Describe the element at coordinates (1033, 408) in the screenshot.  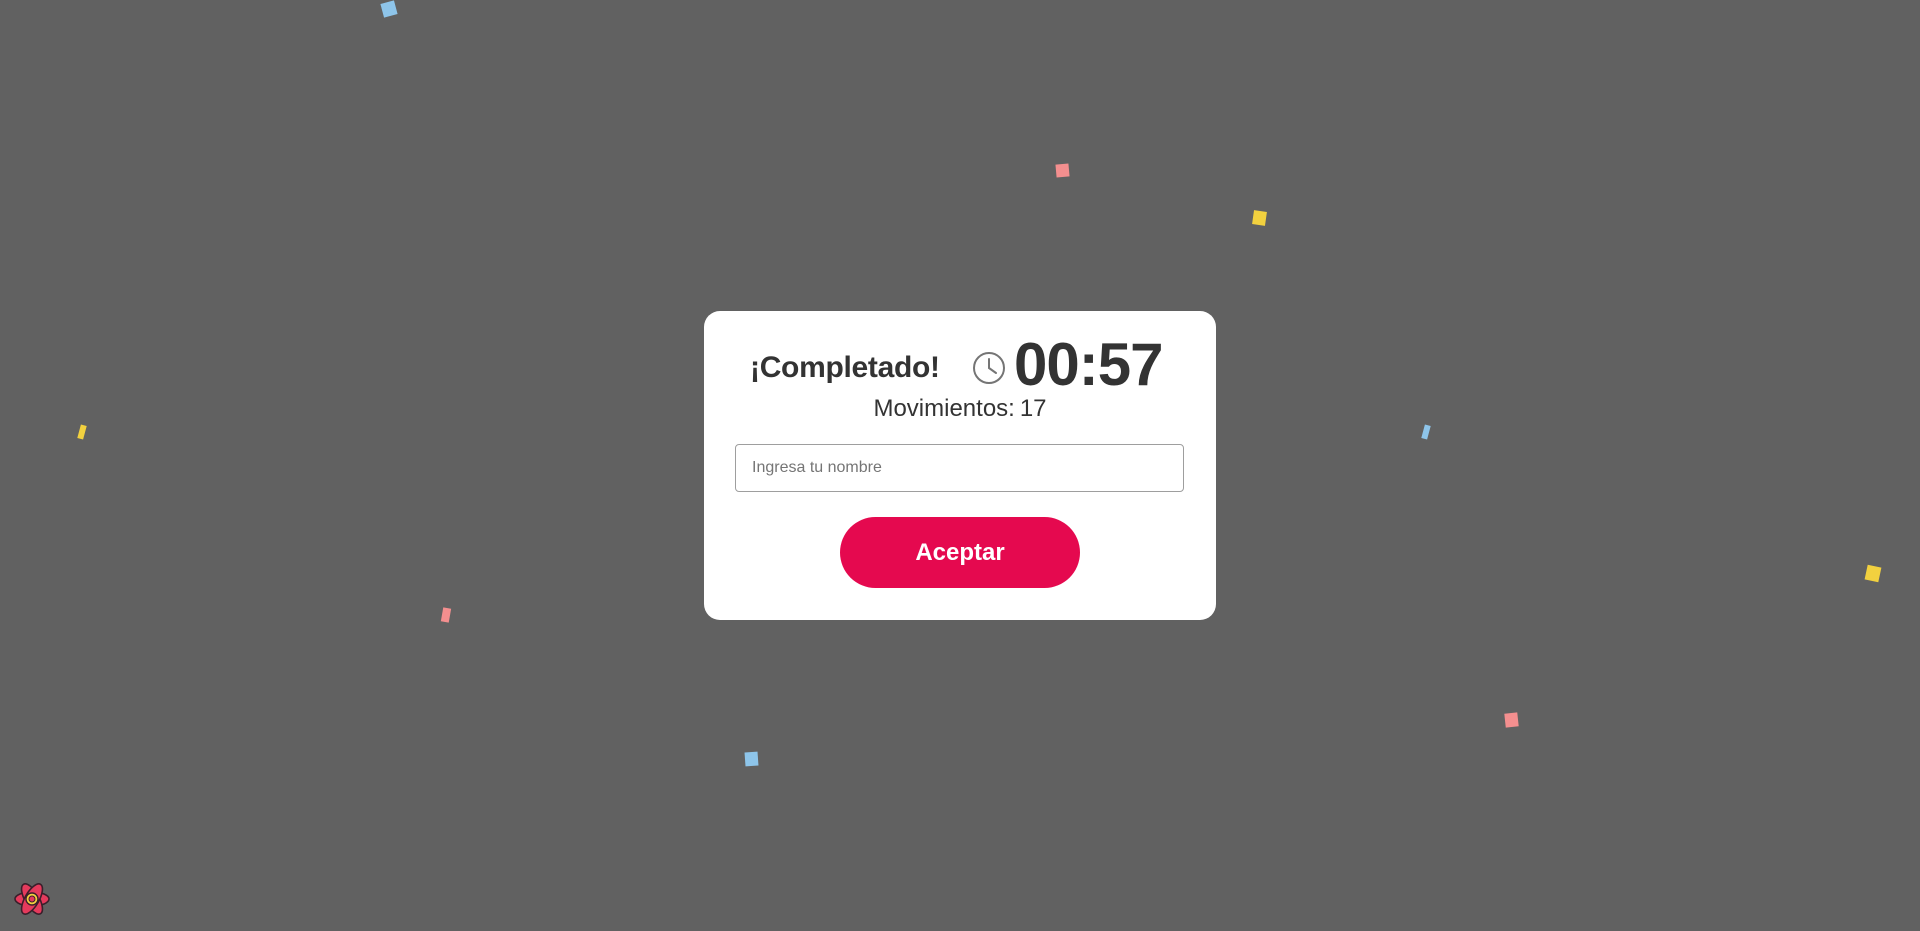
I see `moves-value: 17` at that location.